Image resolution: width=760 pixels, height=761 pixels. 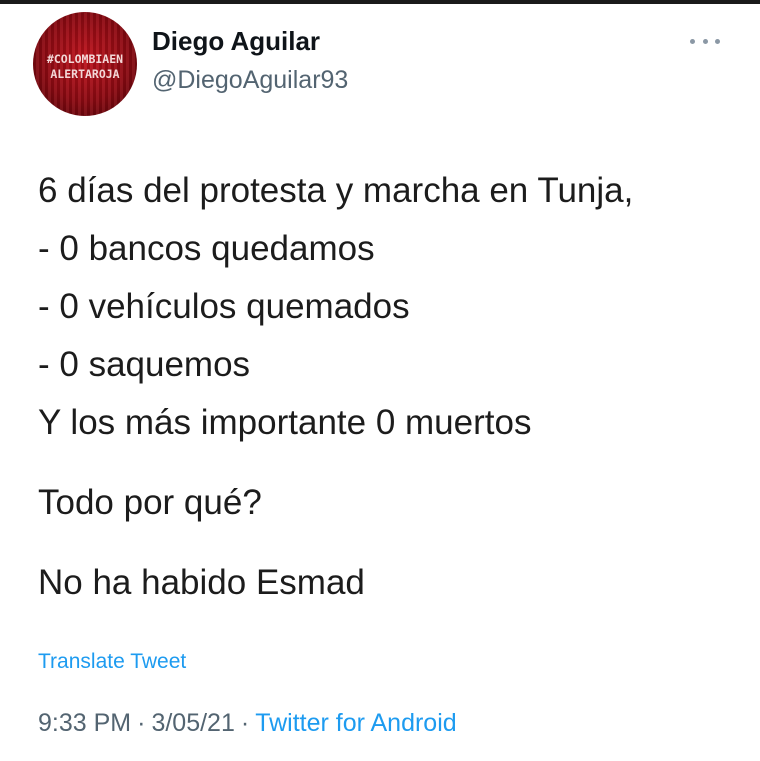 I want to click on tweet-line: No ha habido Esmad, so click(x=201, y=582).